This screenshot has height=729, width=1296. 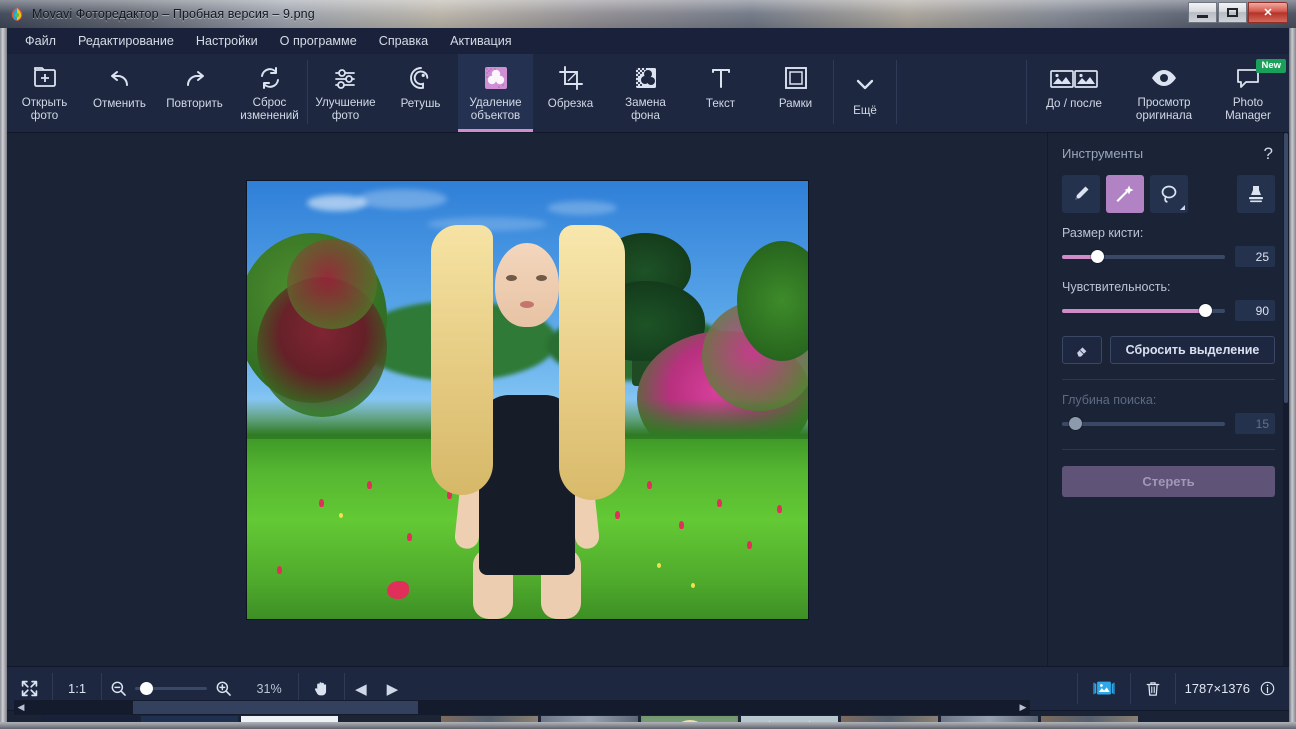 I want to click on photo-manager-button: New Photo Manager, so click(x=1248, y=93).